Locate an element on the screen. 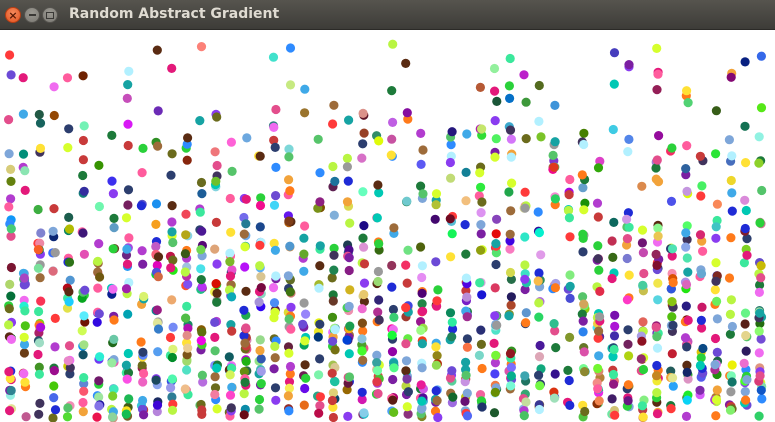  maximize-icon is located at coordinates (50, 15).